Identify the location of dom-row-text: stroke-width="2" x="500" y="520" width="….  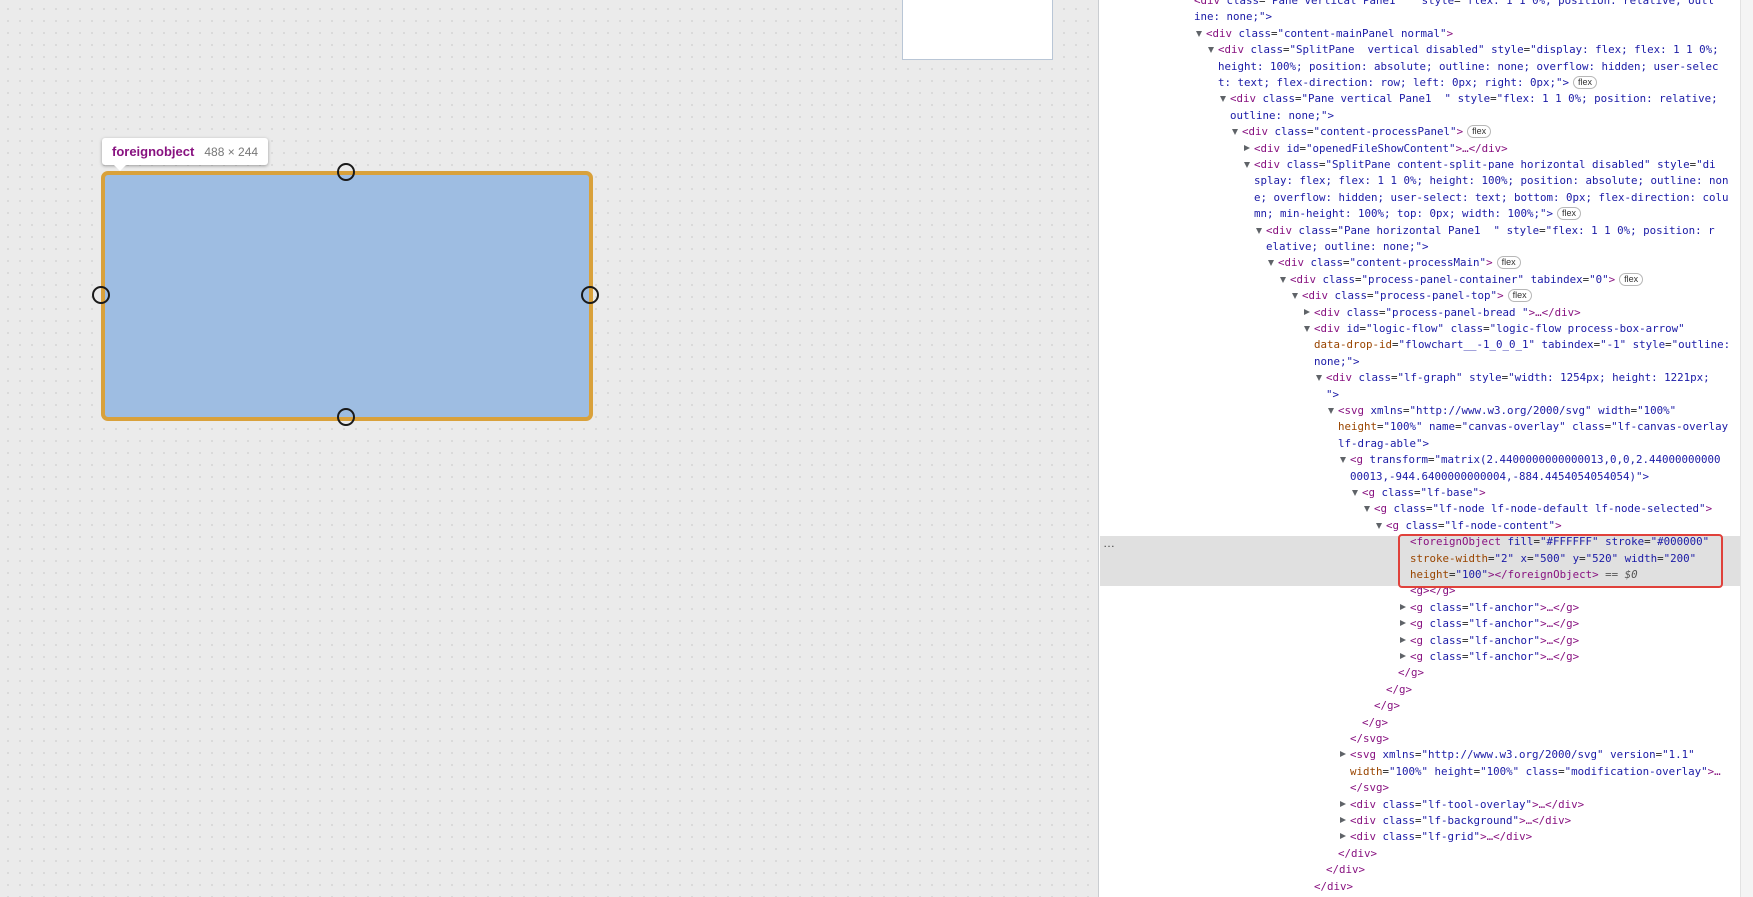
(1553, 558).